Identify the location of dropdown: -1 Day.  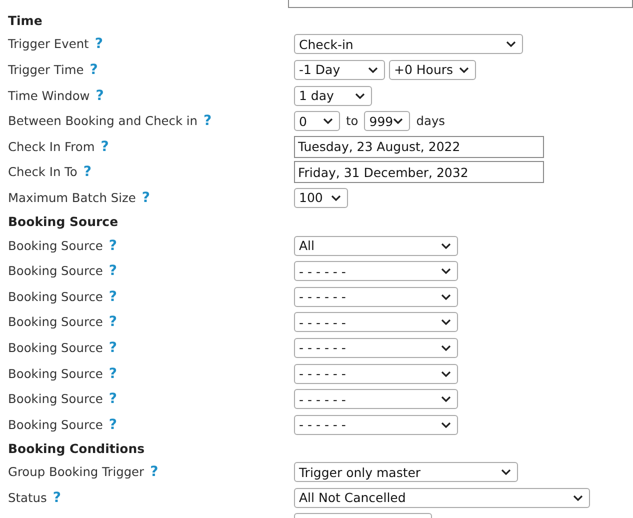
(339, 70).